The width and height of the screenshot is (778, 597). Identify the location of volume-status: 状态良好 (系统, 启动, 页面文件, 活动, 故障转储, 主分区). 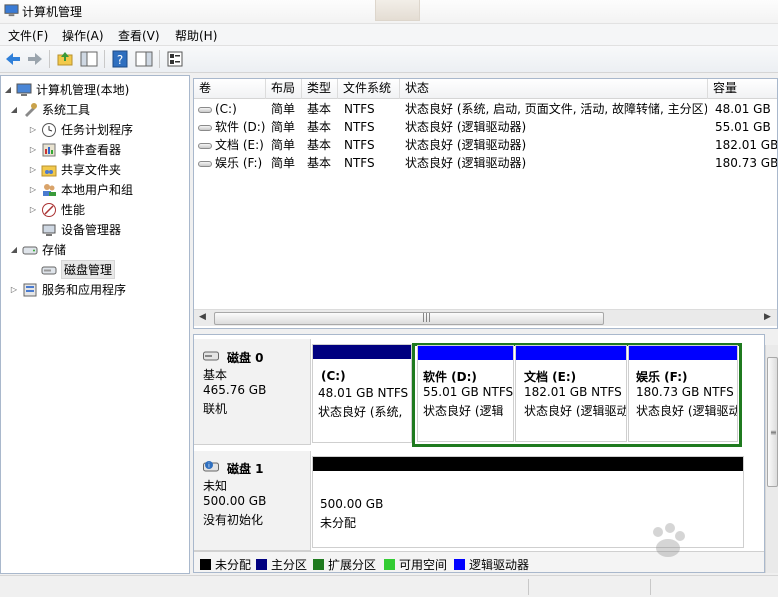
(556, 109).